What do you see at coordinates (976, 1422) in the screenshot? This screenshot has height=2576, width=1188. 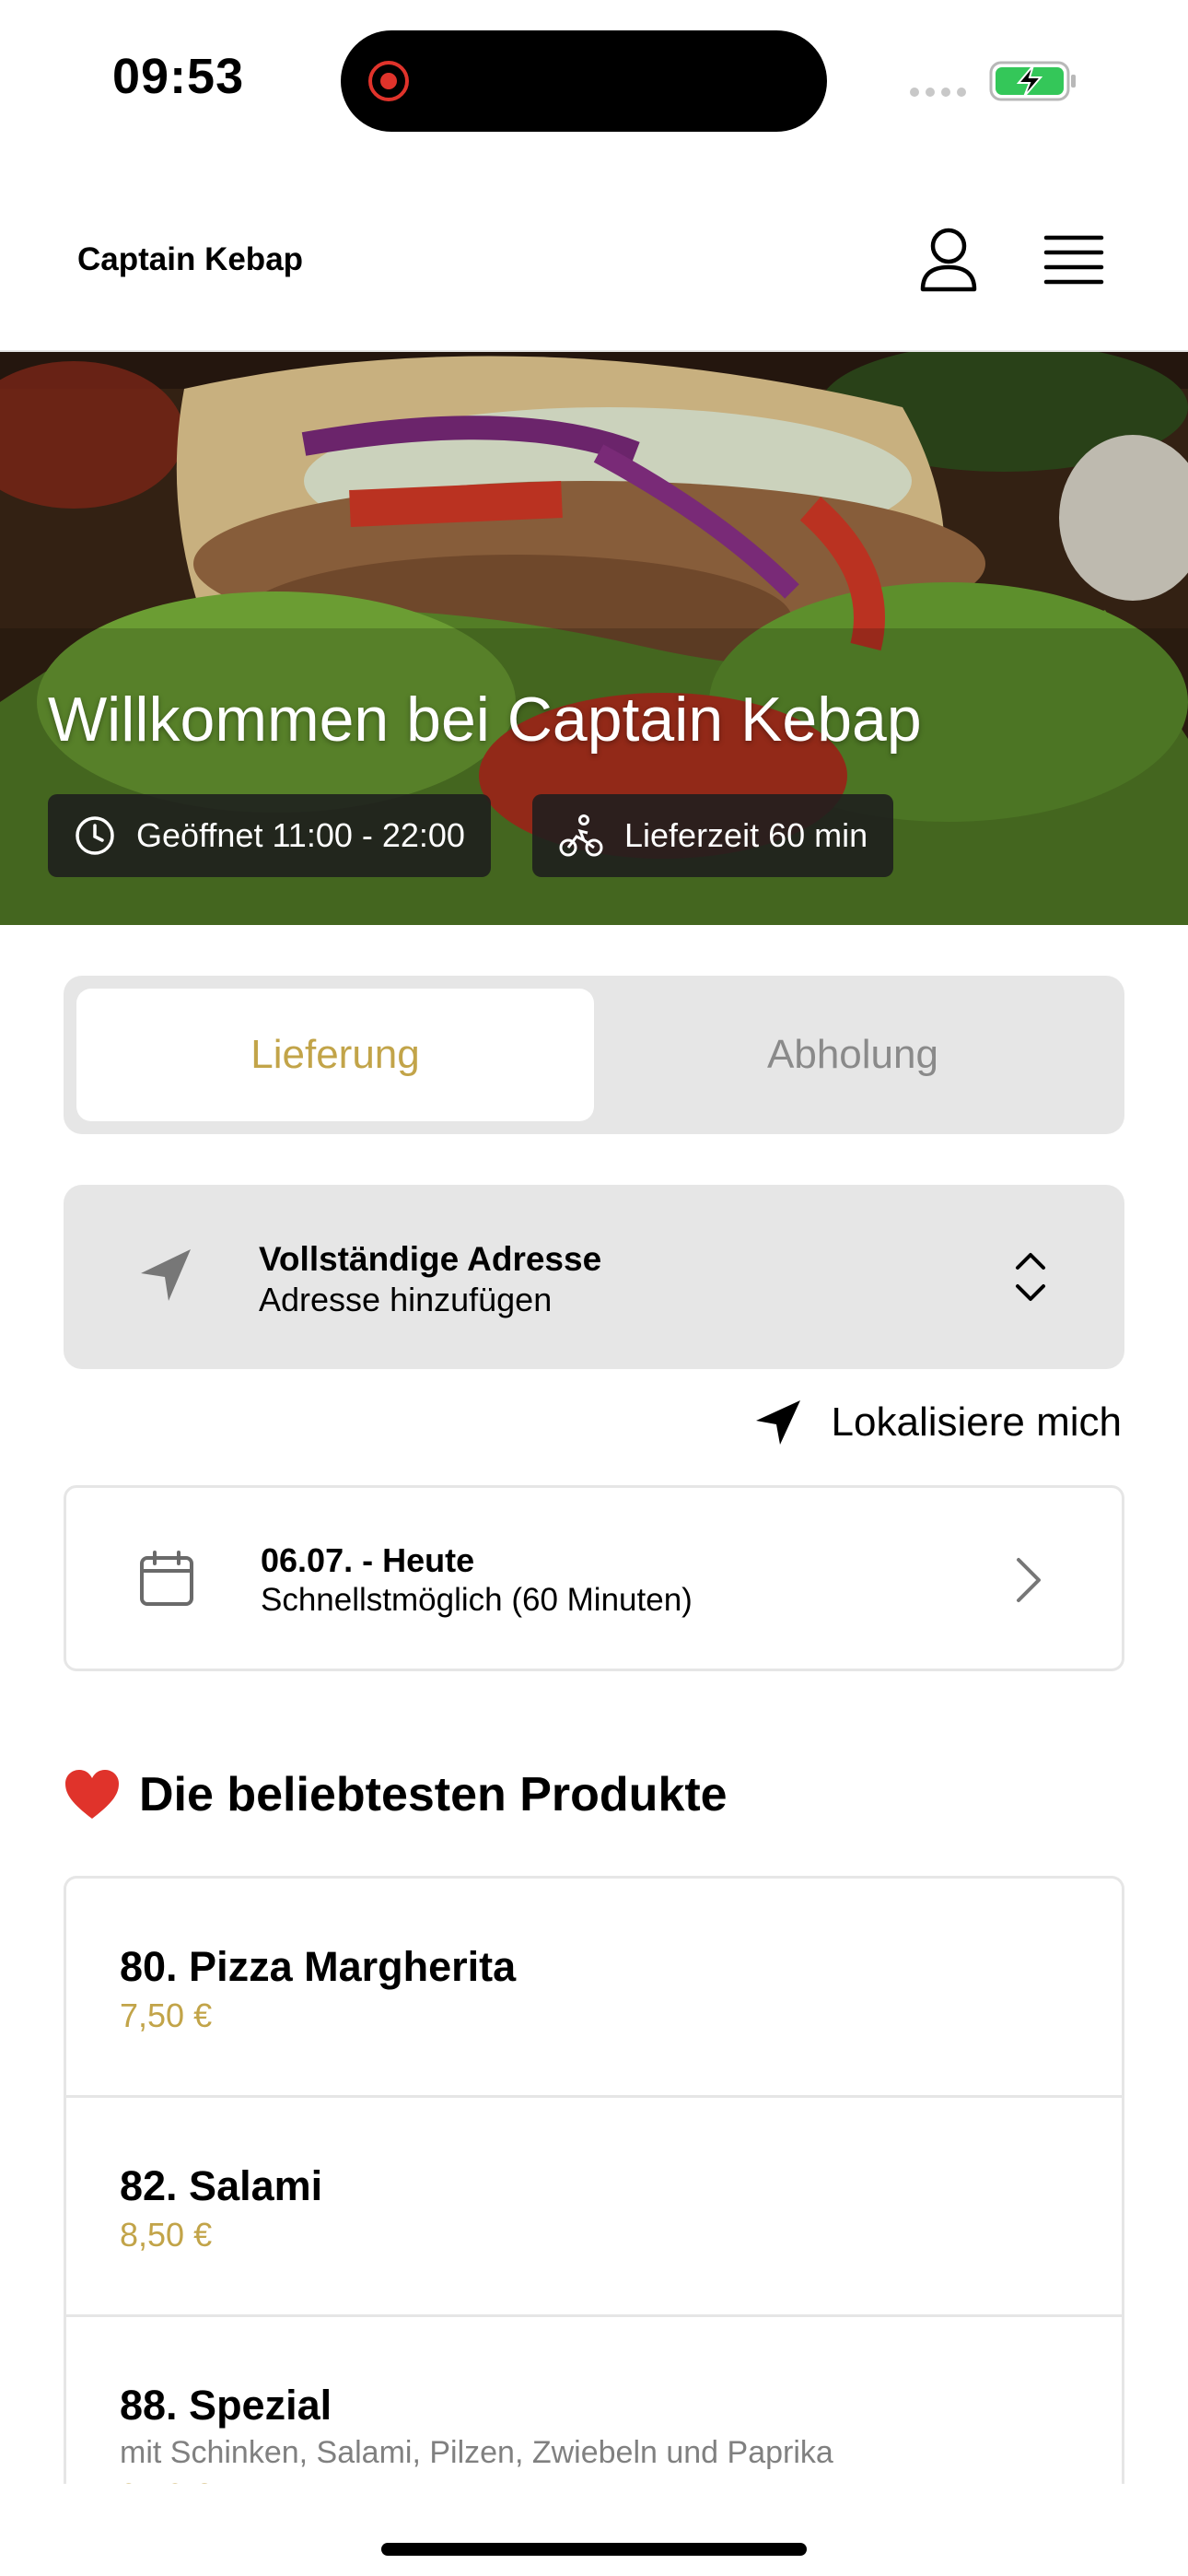 I see `locate-me-label: Lokalisiere mich` at bounding box center [976, 1422].